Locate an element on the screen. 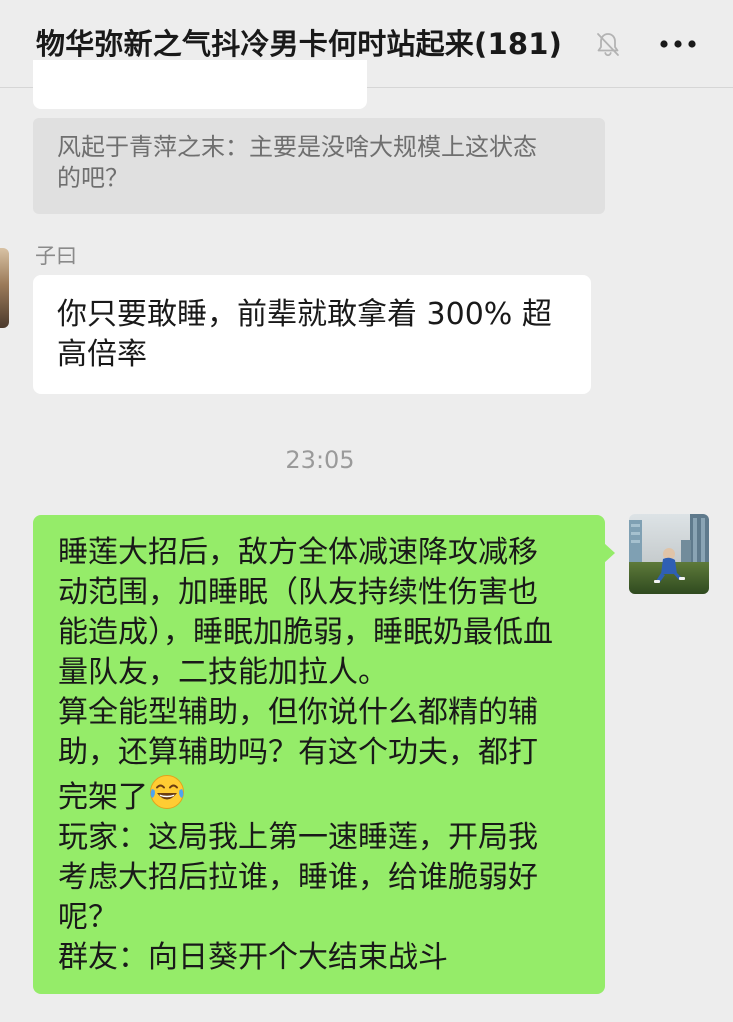 The image size is (733, 1022). message-timestamp: 23:05 is located at coordinates (320, 460).